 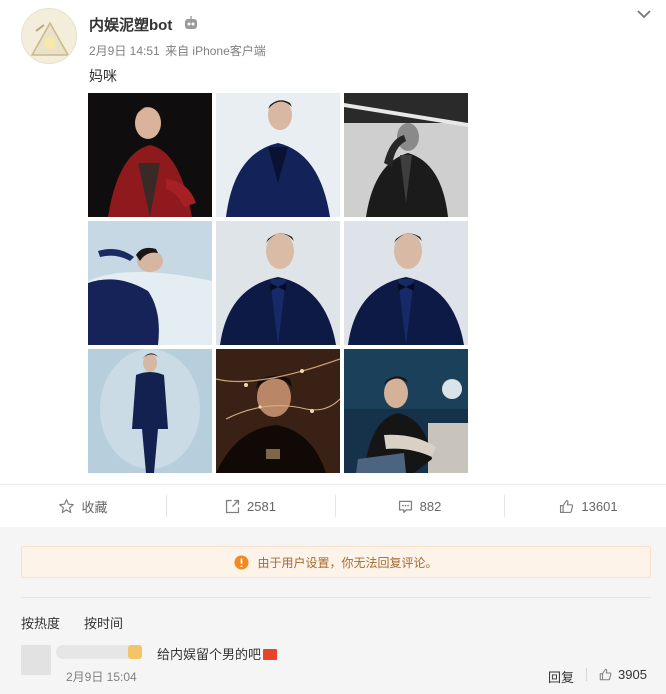 What do you see at coordinates (150, 283) in the screenshot?
I see `photo-reclining` at bounding box center [150, 283].